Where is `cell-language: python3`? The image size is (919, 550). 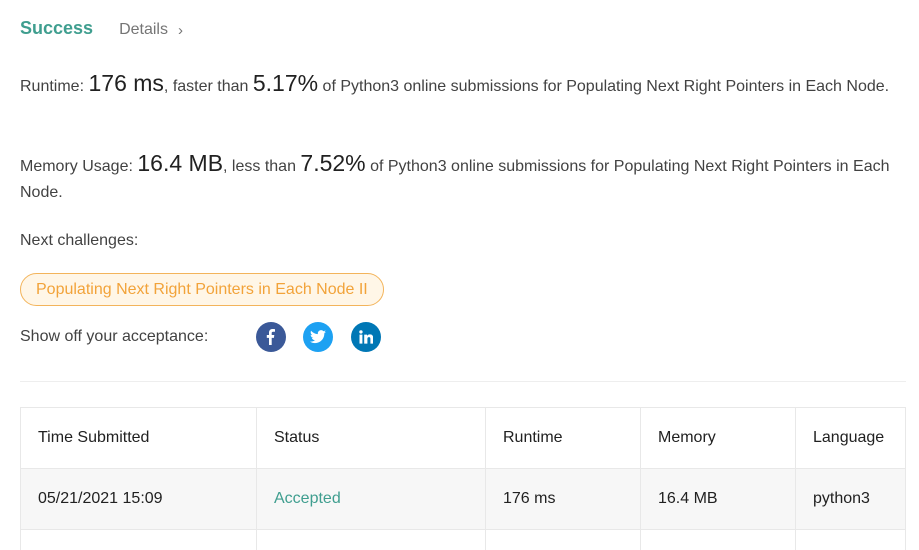 cell-language: python3 is located at coordinates (841, 498).